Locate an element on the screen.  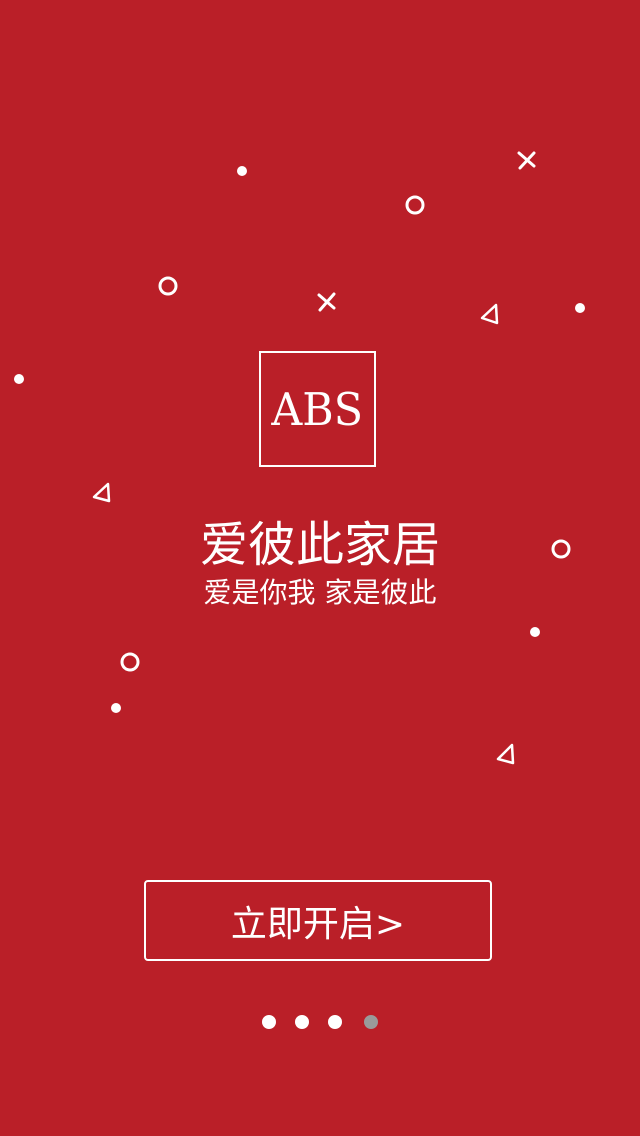
start-now-button: 立即开启> is located at coordinates (318, 920).